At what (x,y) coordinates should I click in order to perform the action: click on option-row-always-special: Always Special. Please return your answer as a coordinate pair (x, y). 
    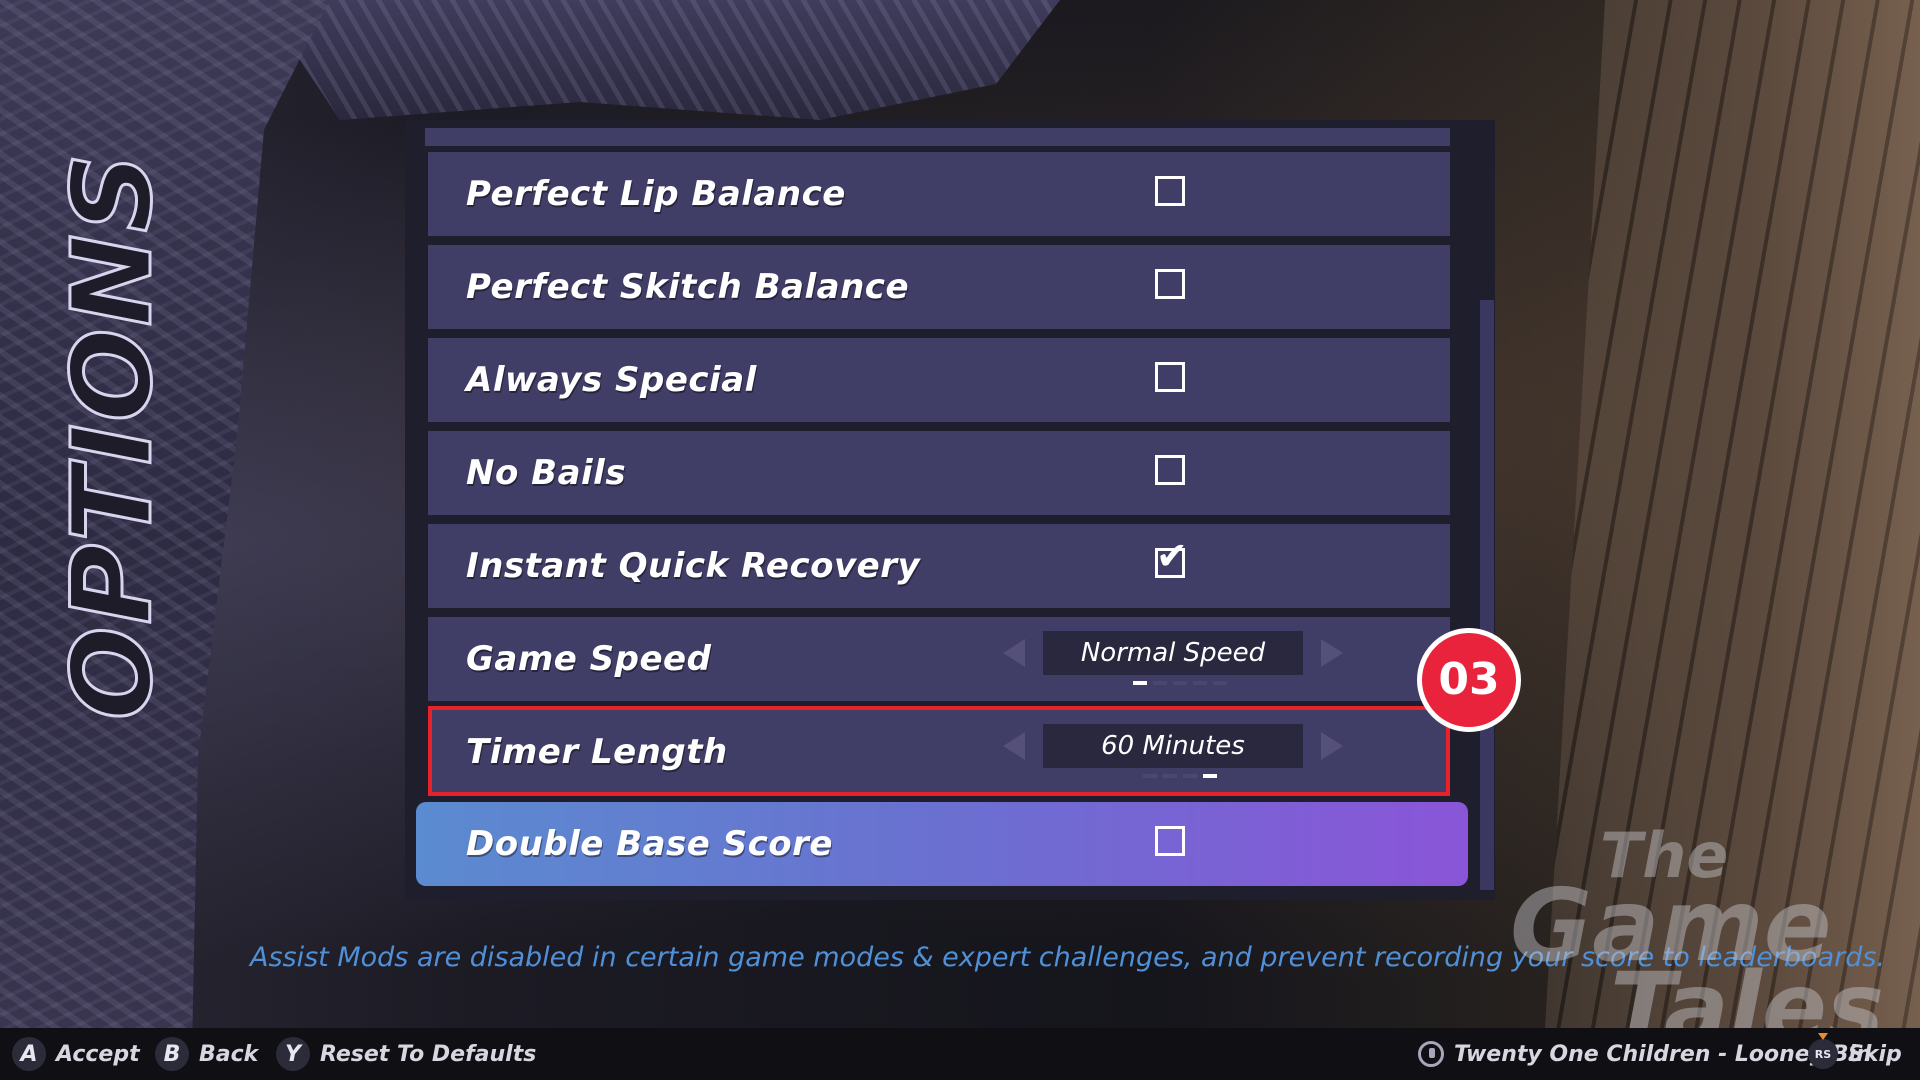
    Looking at the image, I should click on (939, 380).